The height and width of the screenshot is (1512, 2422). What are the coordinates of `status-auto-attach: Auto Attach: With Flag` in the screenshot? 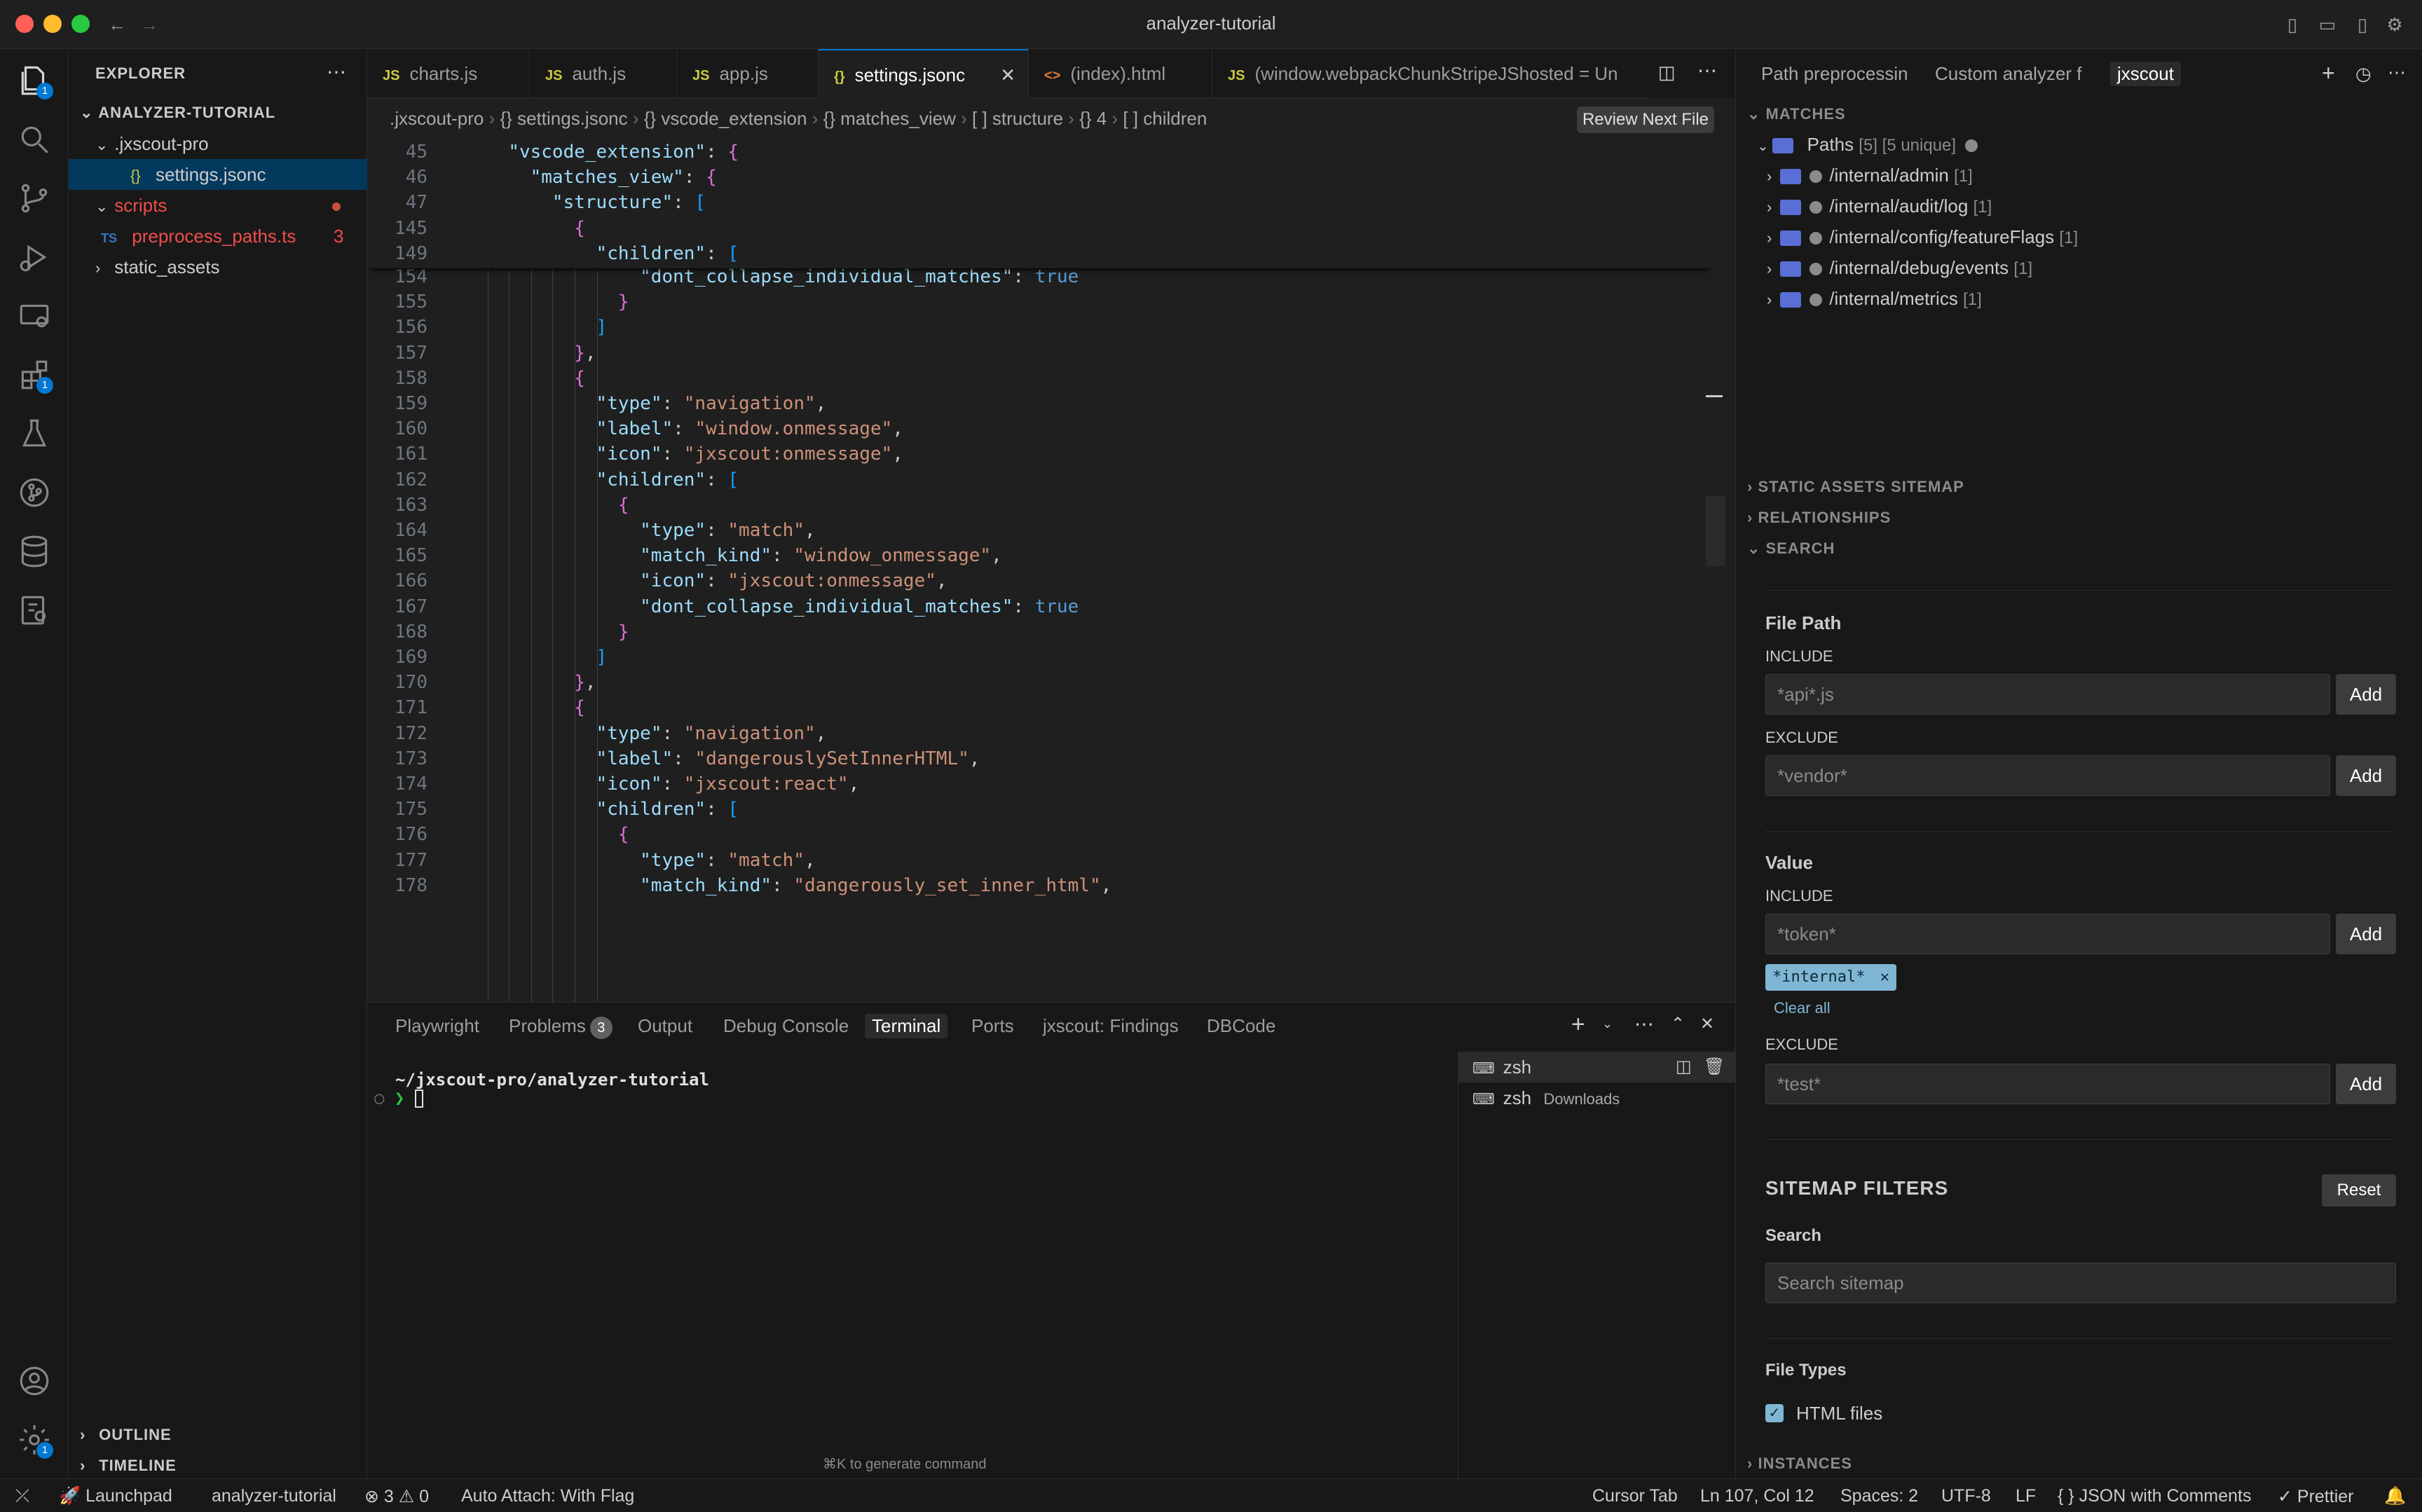 It's located at (547, 1496).